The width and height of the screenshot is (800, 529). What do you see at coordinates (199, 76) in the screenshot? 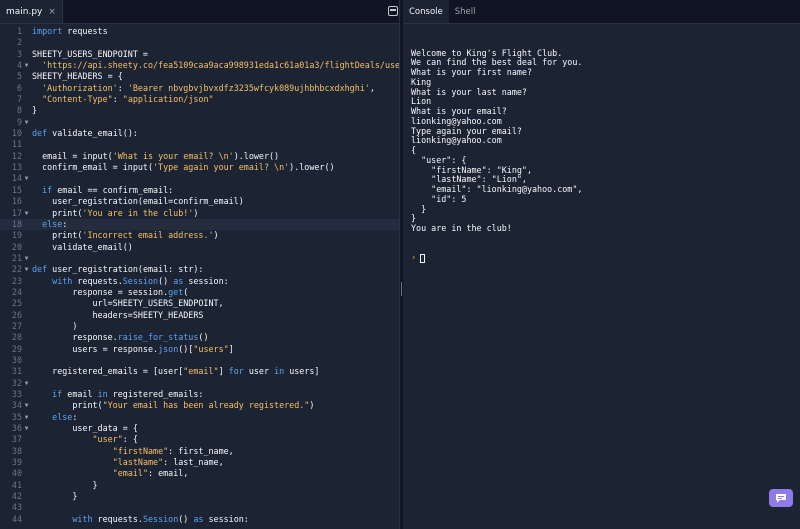
I see `code-line: 5 SHEETY_HEADERS = {` at bounding box center [199, 76].